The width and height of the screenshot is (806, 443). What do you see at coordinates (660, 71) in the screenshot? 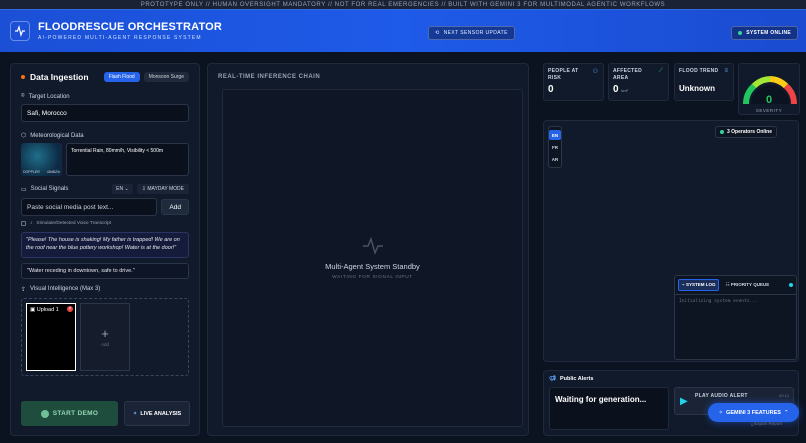
I see `ruler-icon: ⟋` at bounding box center [660, 71].